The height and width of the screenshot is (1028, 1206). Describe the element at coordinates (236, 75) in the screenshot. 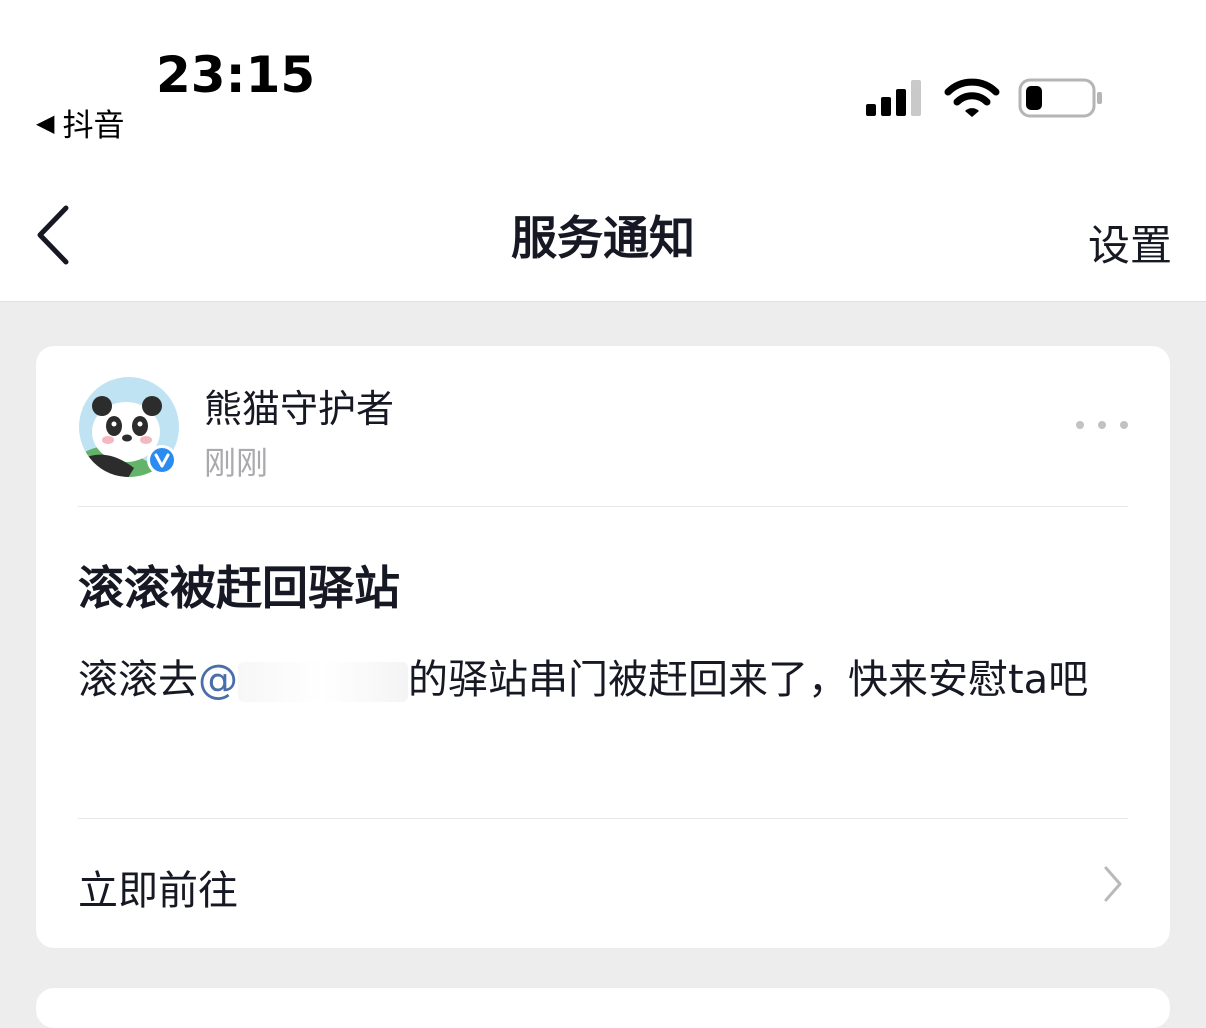

I see `status-time: 23:15` at that location.